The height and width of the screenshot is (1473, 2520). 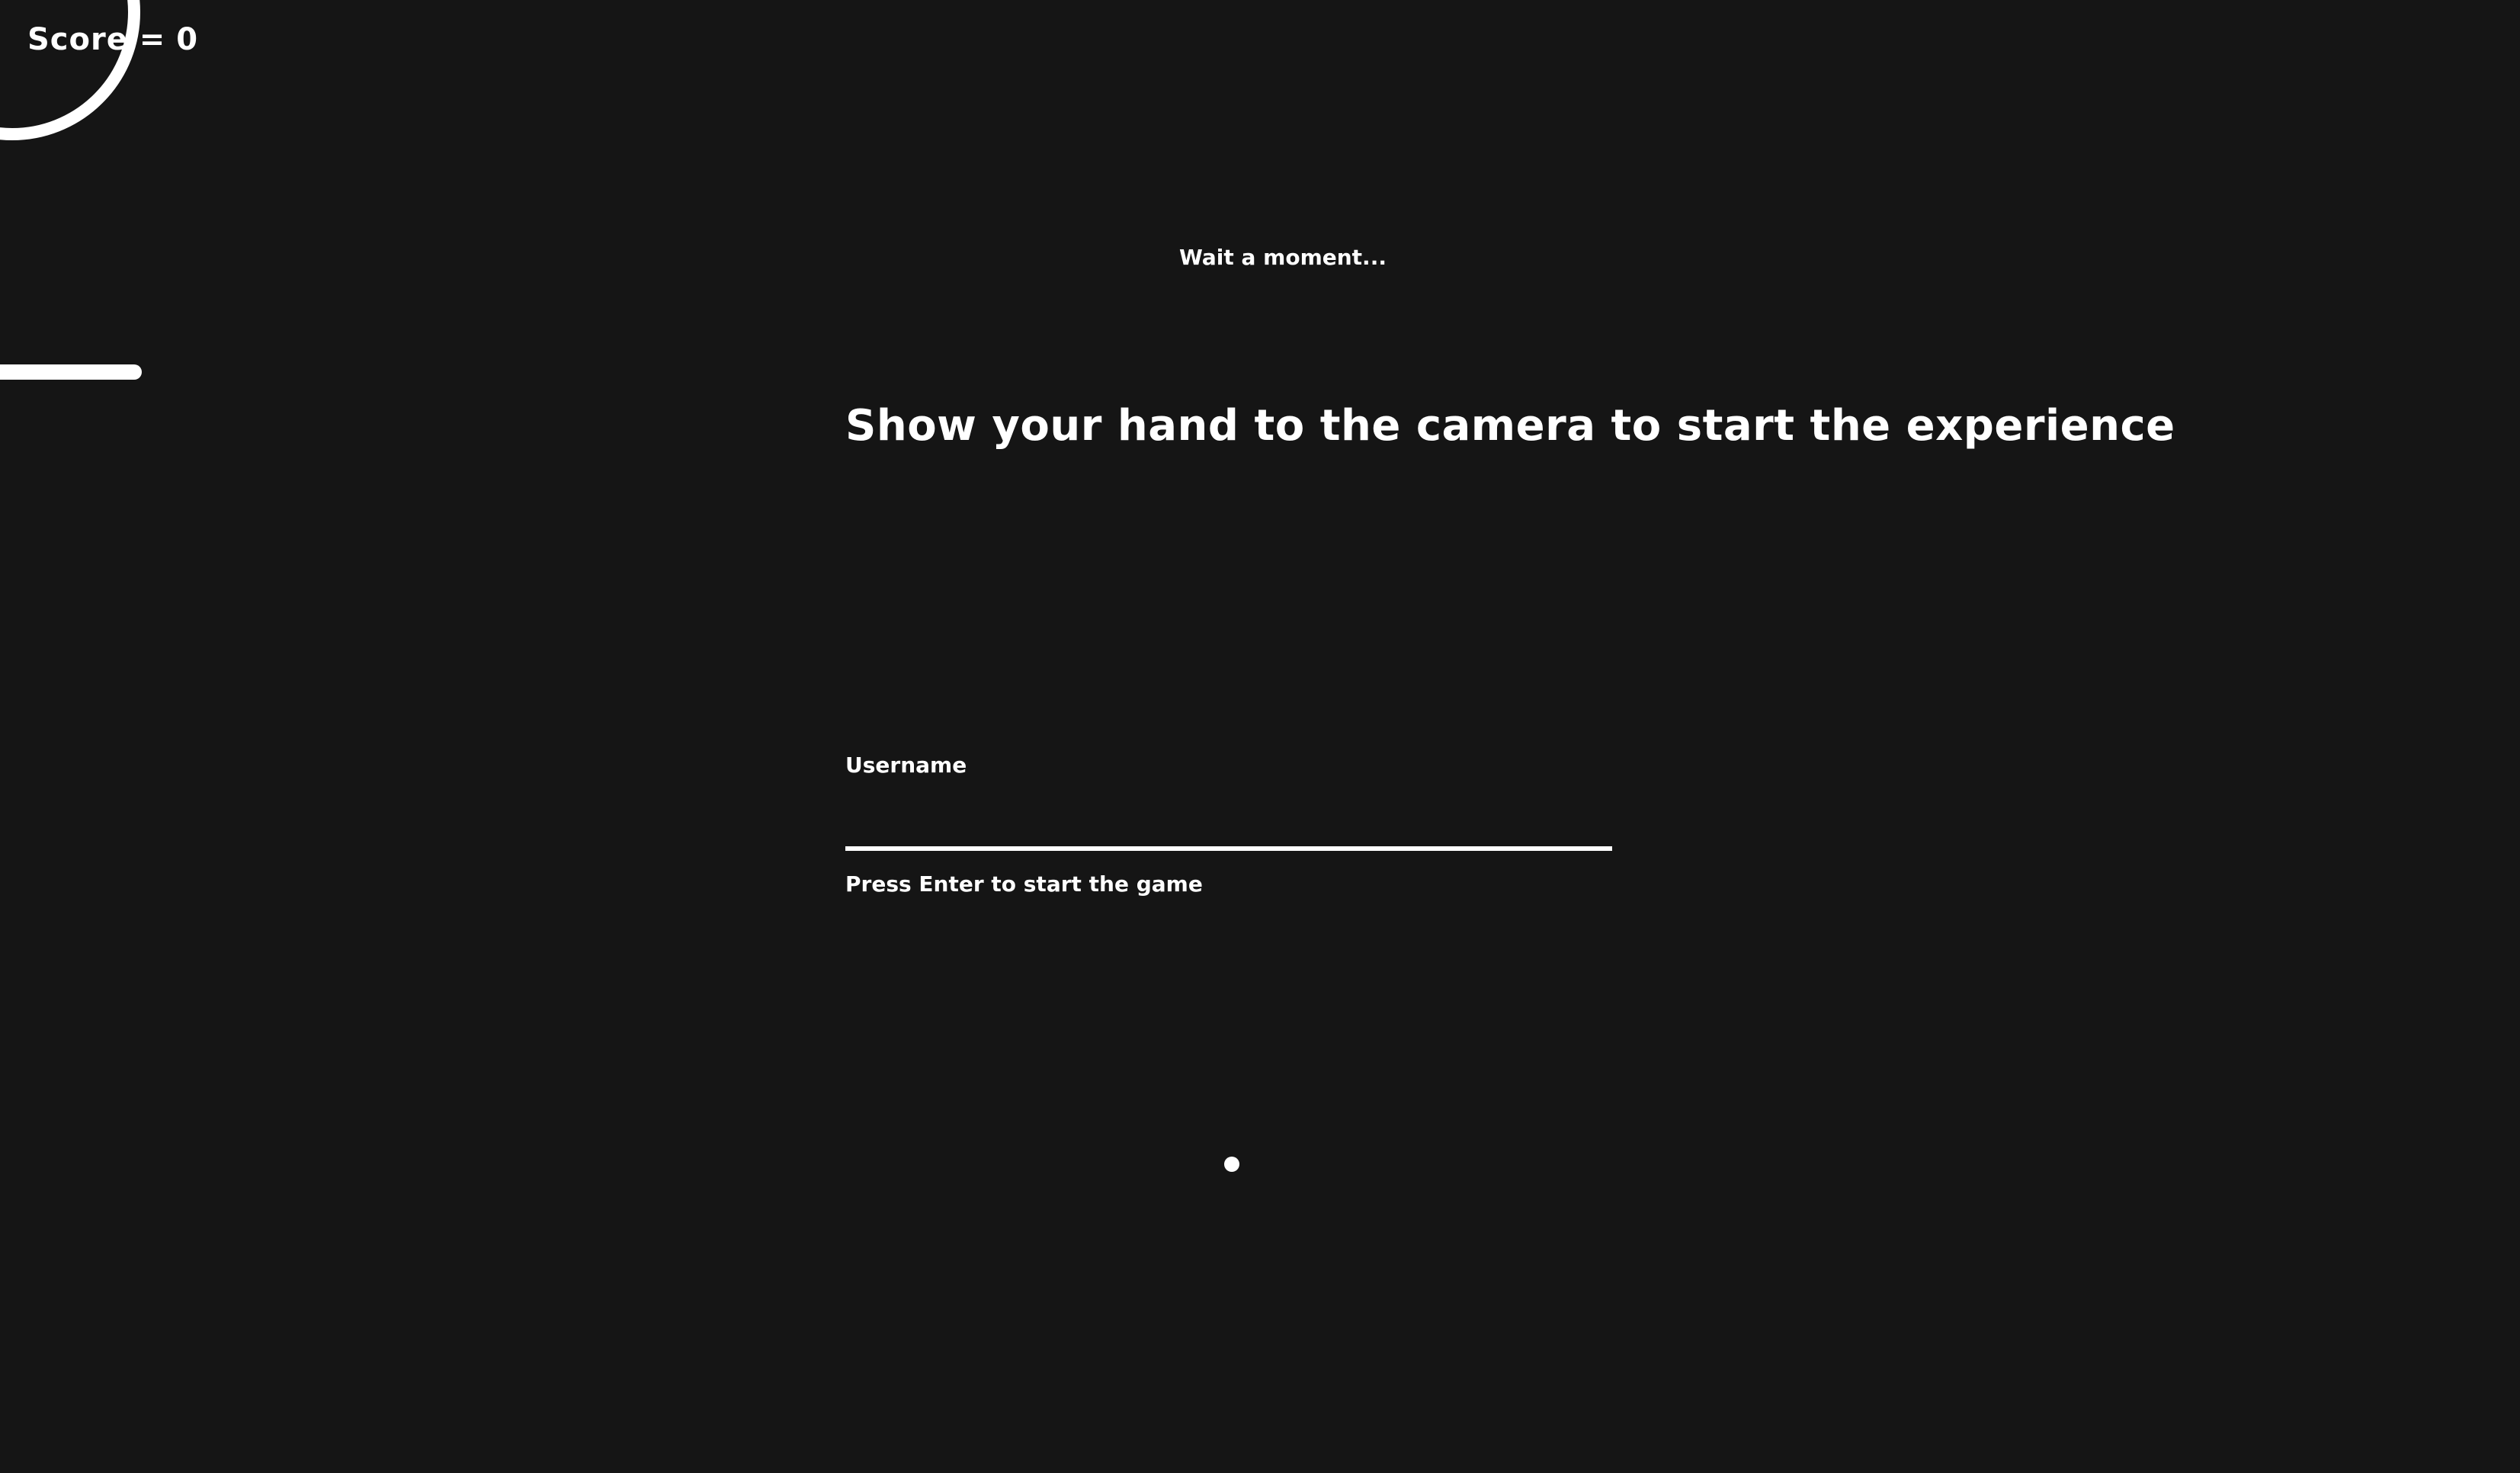 What do you see at coordinates (96, 39) in the screenshot?
I see `score-label: Score =` at bounding box center [96, 39].